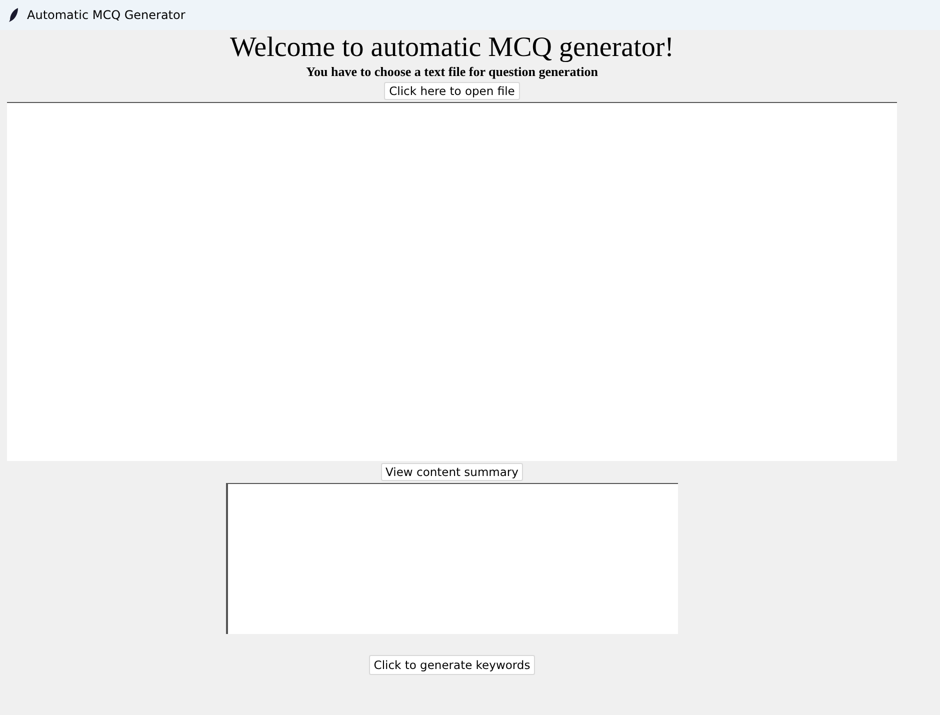  What do you see at coordinates (106, 15) in the screenshot?
I see `window-title: Automatic MCQ Generator` at bounding box center [106, 15].